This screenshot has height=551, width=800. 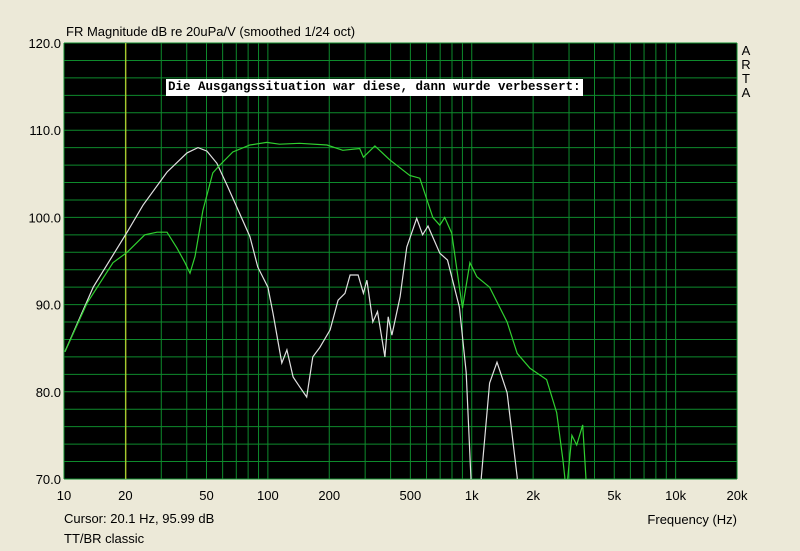 What do you see at coordinates (614, 495) in the screenshot?
I see `x-tick-label: 5k` at bounding box center [614, 495].